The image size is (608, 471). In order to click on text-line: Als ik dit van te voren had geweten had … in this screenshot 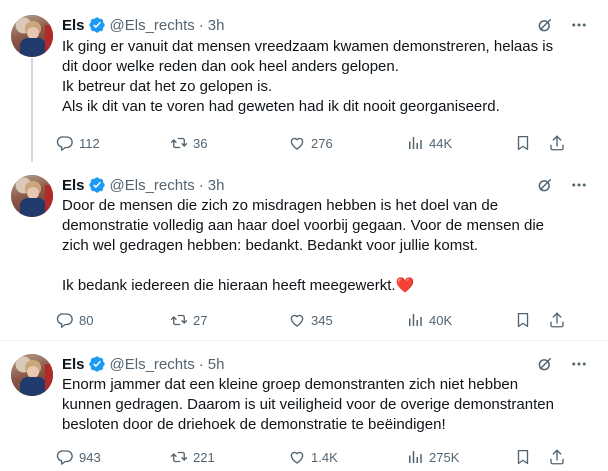, I will do `click(281, 106)`.